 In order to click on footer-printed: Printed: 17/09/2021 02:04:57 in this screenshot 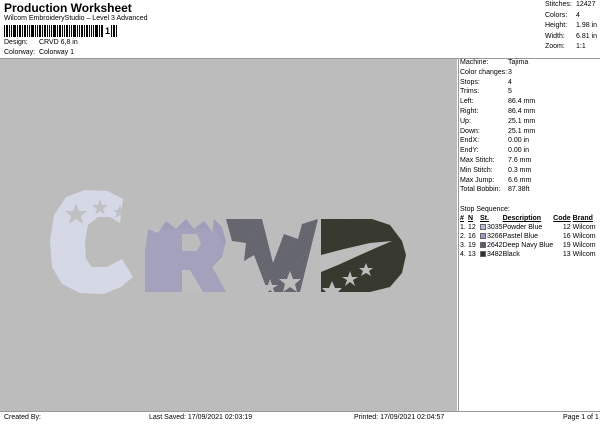, I will do `click(399, 417)`.